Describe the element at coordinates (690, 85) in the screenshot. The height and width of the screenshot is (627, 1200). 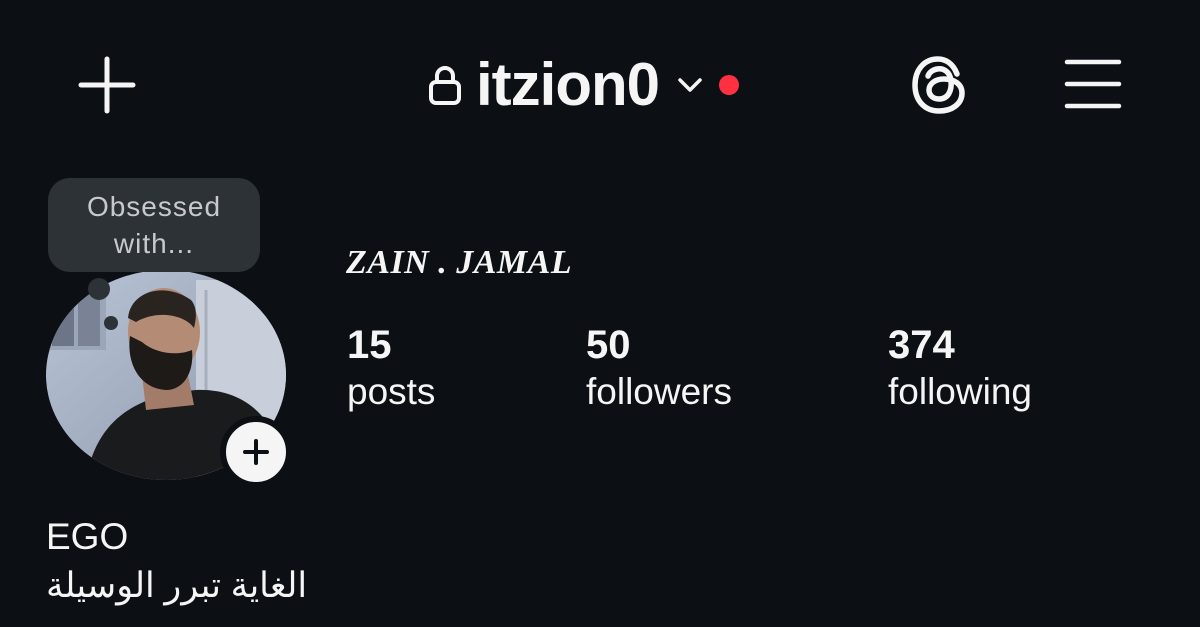
I see `chevron-down-icon` at that location.